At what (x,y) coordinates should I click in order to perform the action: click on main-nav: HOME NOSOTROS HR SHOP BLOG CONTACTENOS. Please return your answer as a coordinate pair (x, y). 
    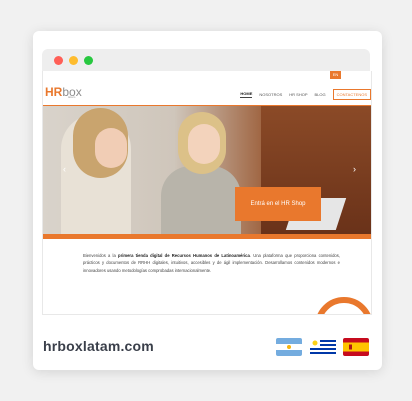
    Looking at the image, I should click on (305, 94).